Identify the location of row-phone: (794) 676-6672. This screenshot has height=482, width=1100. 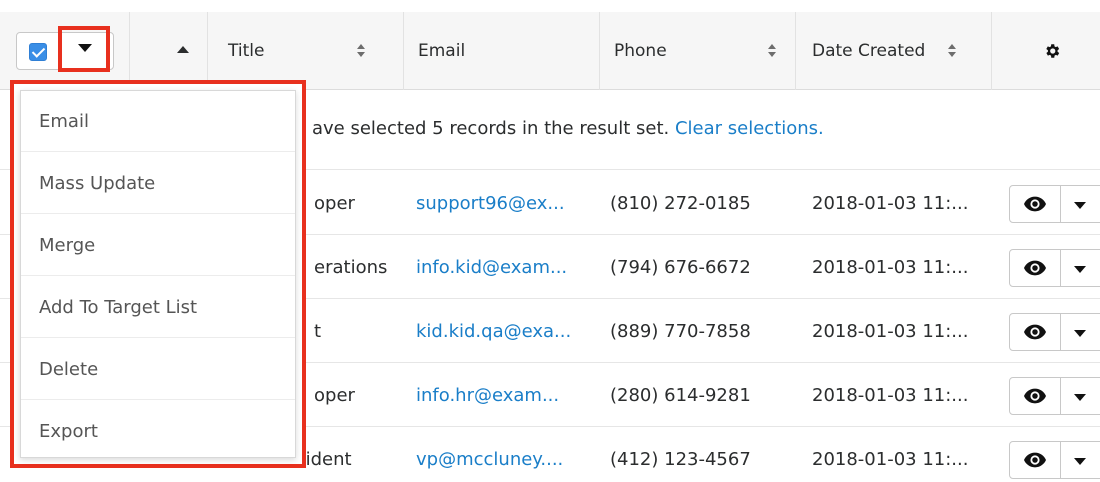
(680, 267).